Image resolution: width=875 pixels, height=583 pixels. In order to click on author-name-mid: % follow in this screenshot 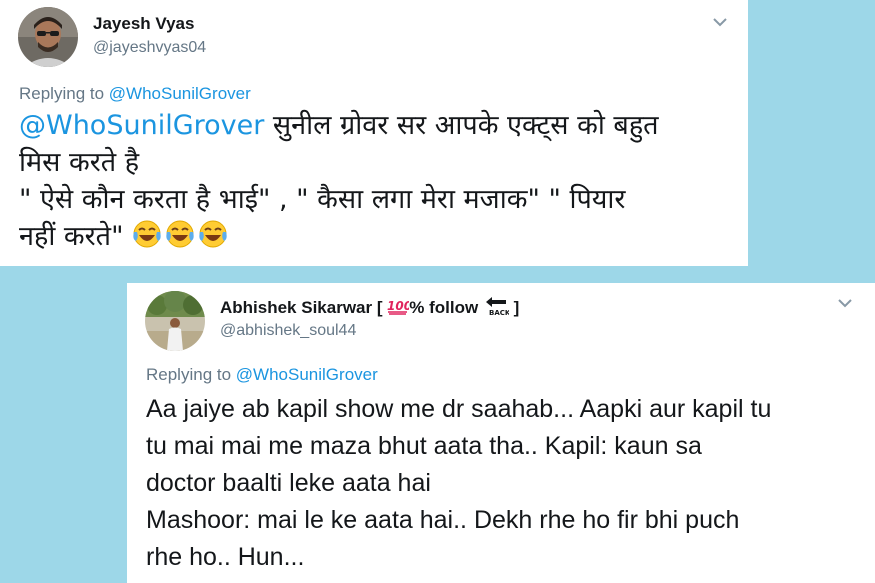, I will do `click(446, 307)`.